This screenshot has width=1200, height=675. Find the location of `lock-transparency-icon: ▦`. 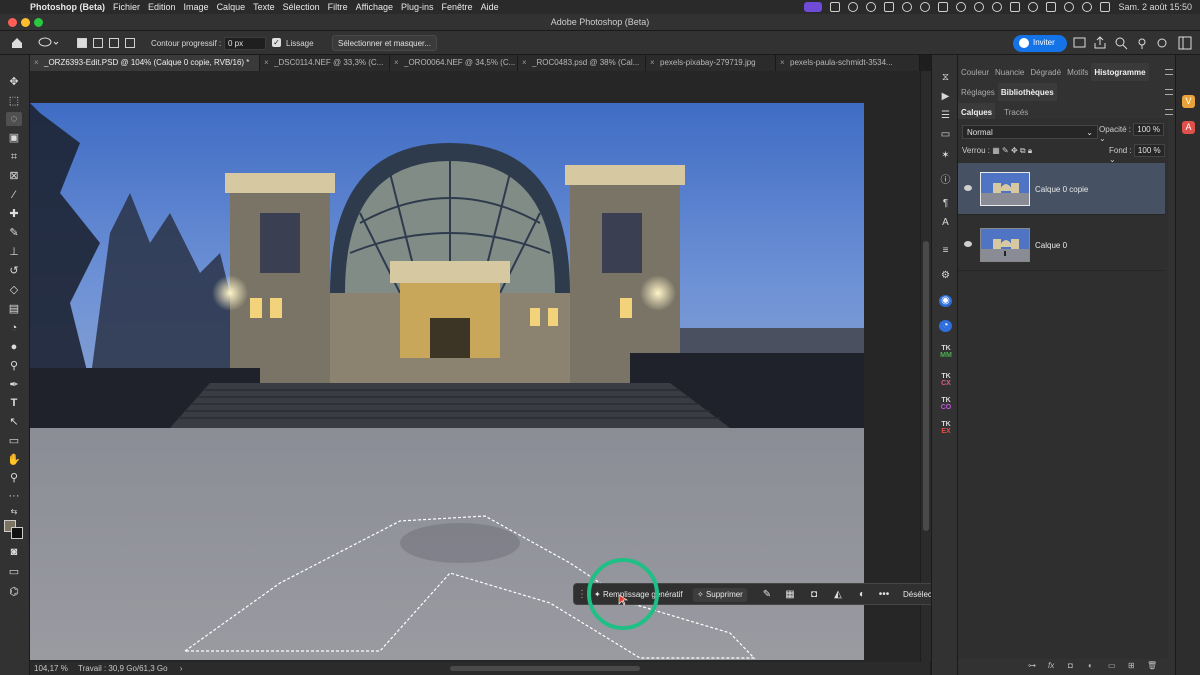

lock-transparency-icon: ▦ is located at coordinates (996, 150).